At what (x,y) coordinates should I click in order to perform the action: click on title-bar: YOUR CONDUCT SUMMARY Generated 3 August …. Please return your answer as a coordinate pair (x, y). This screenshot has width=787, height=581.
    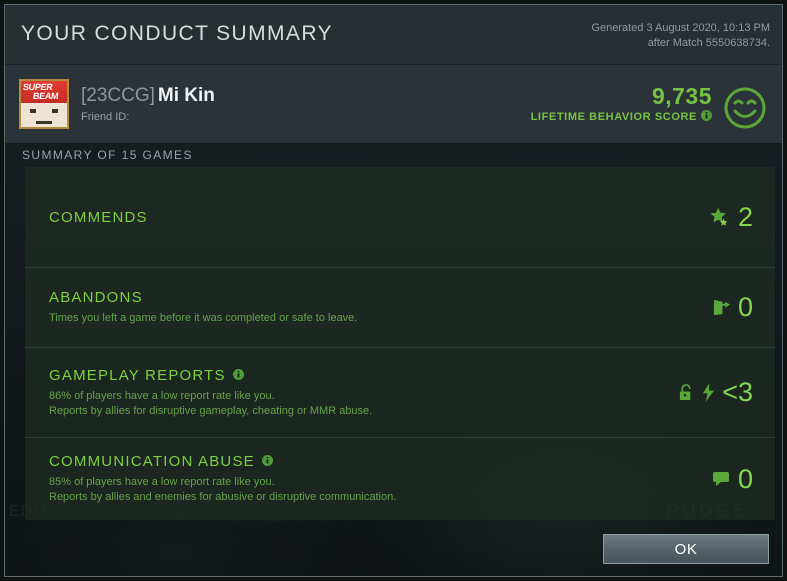
    Looking at the image, I should click on (393, 35).